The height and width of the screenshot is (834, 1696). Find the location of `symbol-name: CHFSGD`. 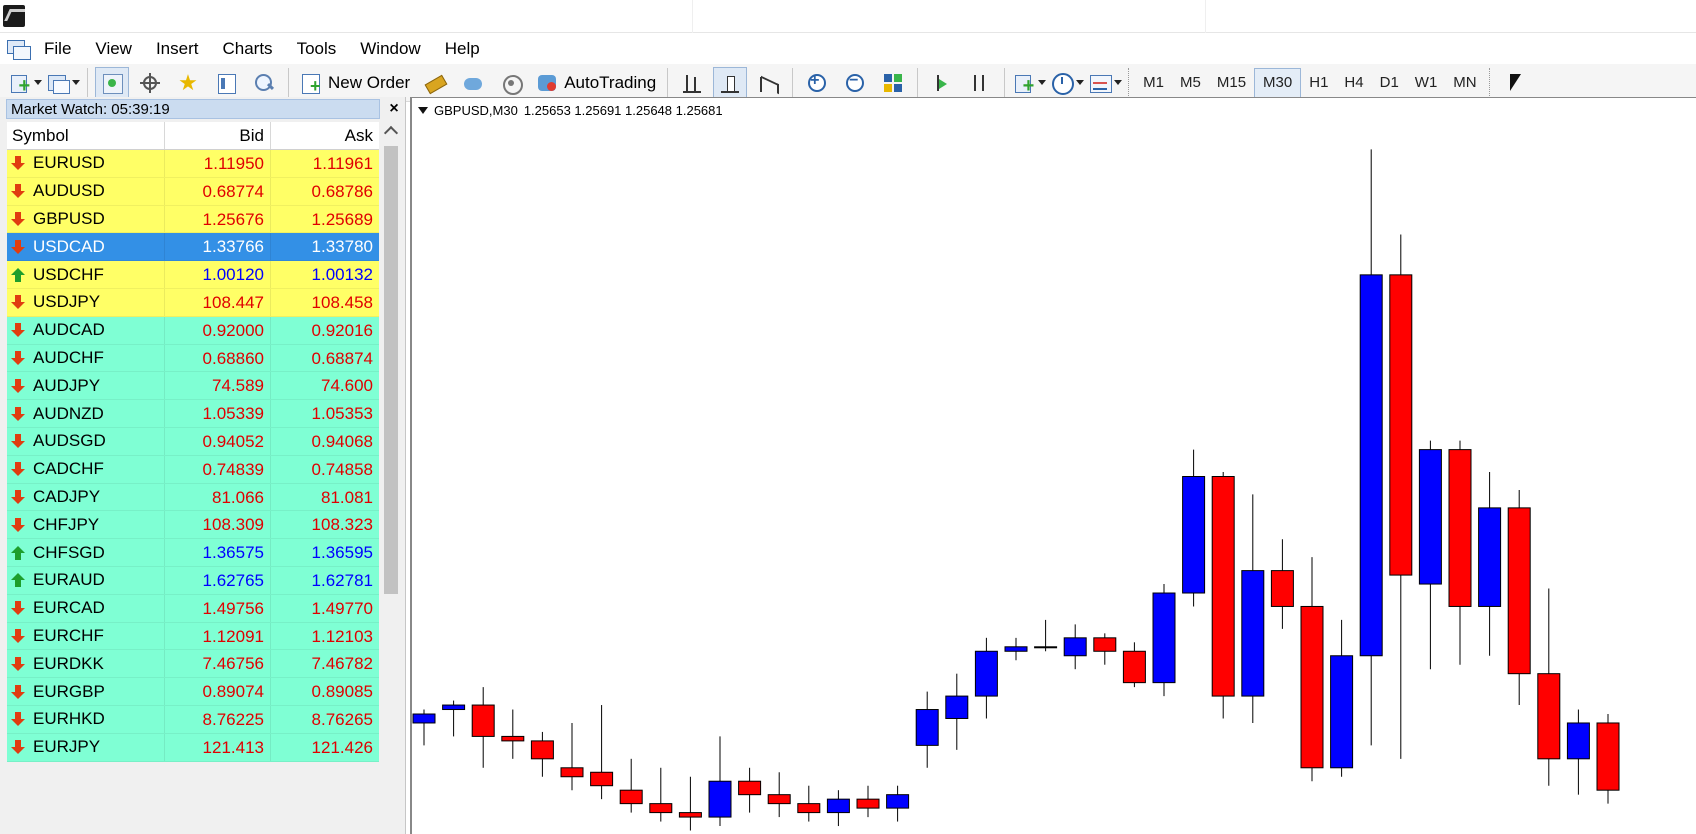

symbol-name: CHFSGD is located at coordinates (69, 552).